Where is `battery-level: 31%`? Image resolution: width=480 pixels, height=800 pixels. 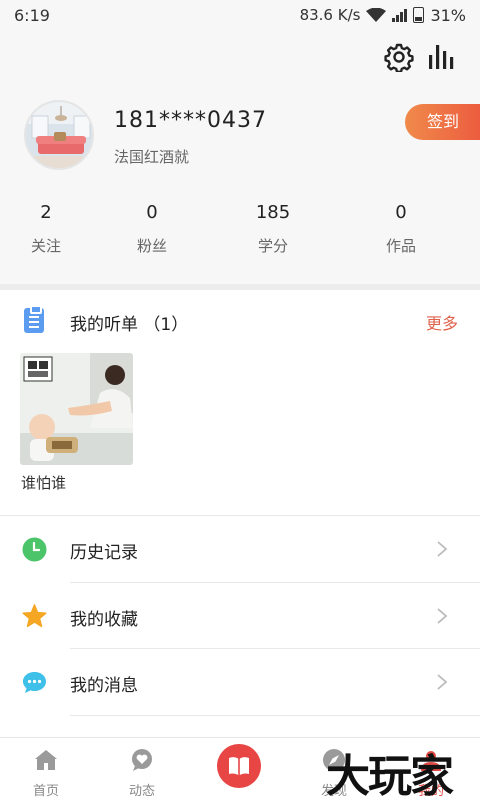 battery-level: 31% is located at coordinates (448, 15).